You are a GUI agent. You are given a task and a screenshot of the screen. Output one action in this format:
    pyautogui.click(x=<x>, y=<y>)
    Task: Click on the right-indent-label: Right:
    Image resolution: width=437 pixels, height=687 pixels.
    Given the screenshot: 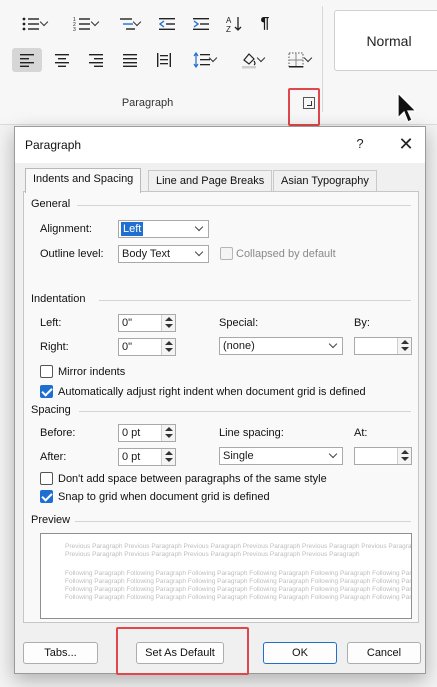 What is the action you would take?
    pyautogui.click(x=54, y=347)
    